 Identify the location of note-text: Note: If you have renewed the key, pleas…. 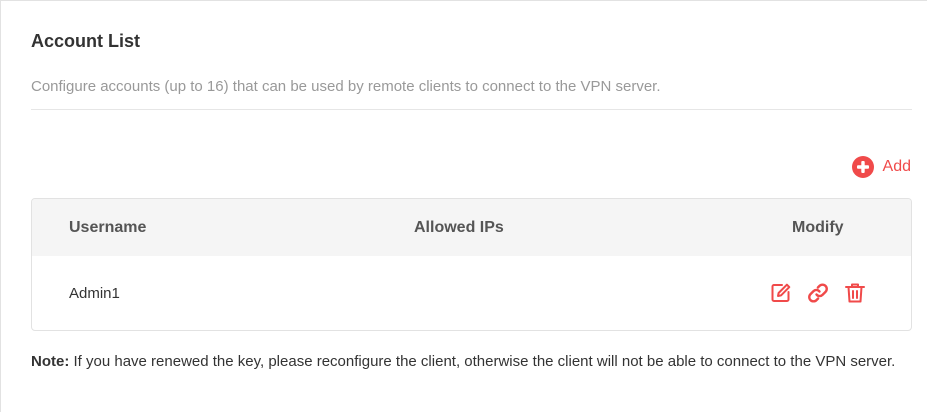
(466, 362).